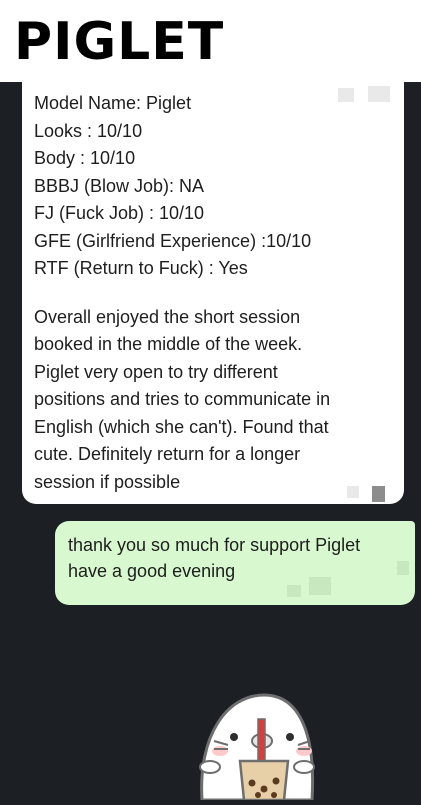 Image resolution: width=421 pixels, height=805 pixels. Describe the element at coordinates (214, 545) in the screenshot. I see `message-line: thank you so much for support Piglet` at that location.